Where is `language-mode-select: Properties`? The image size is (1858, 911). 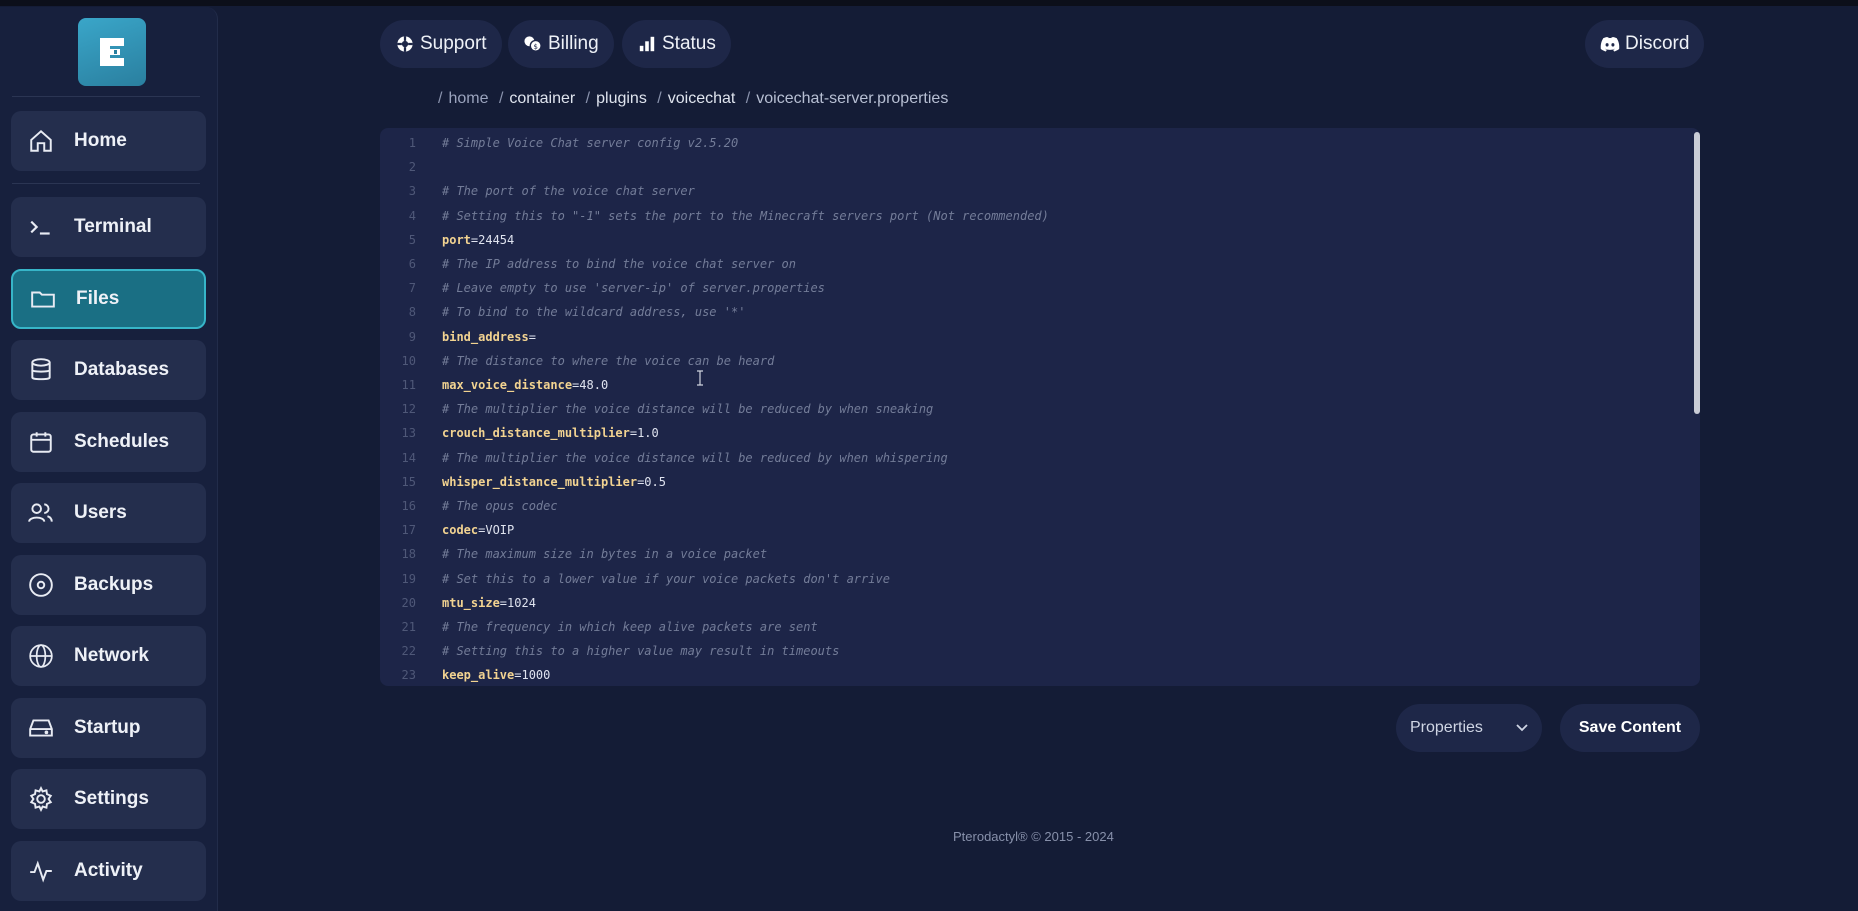 language-mode-select: Properties is located at coordinates (1469, 728).